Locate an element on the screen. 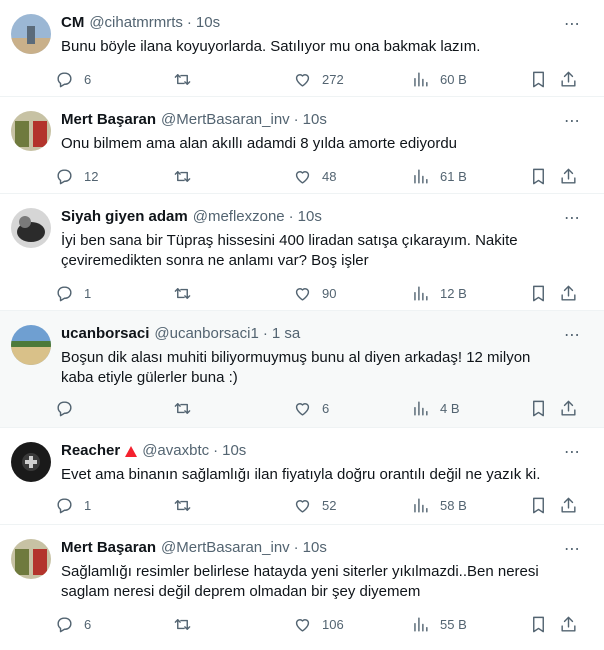 This screenshot has height=650, width=604. tweet-text-line: kaba etiyle gülerler buna :) is located at coordinates (149, 377).